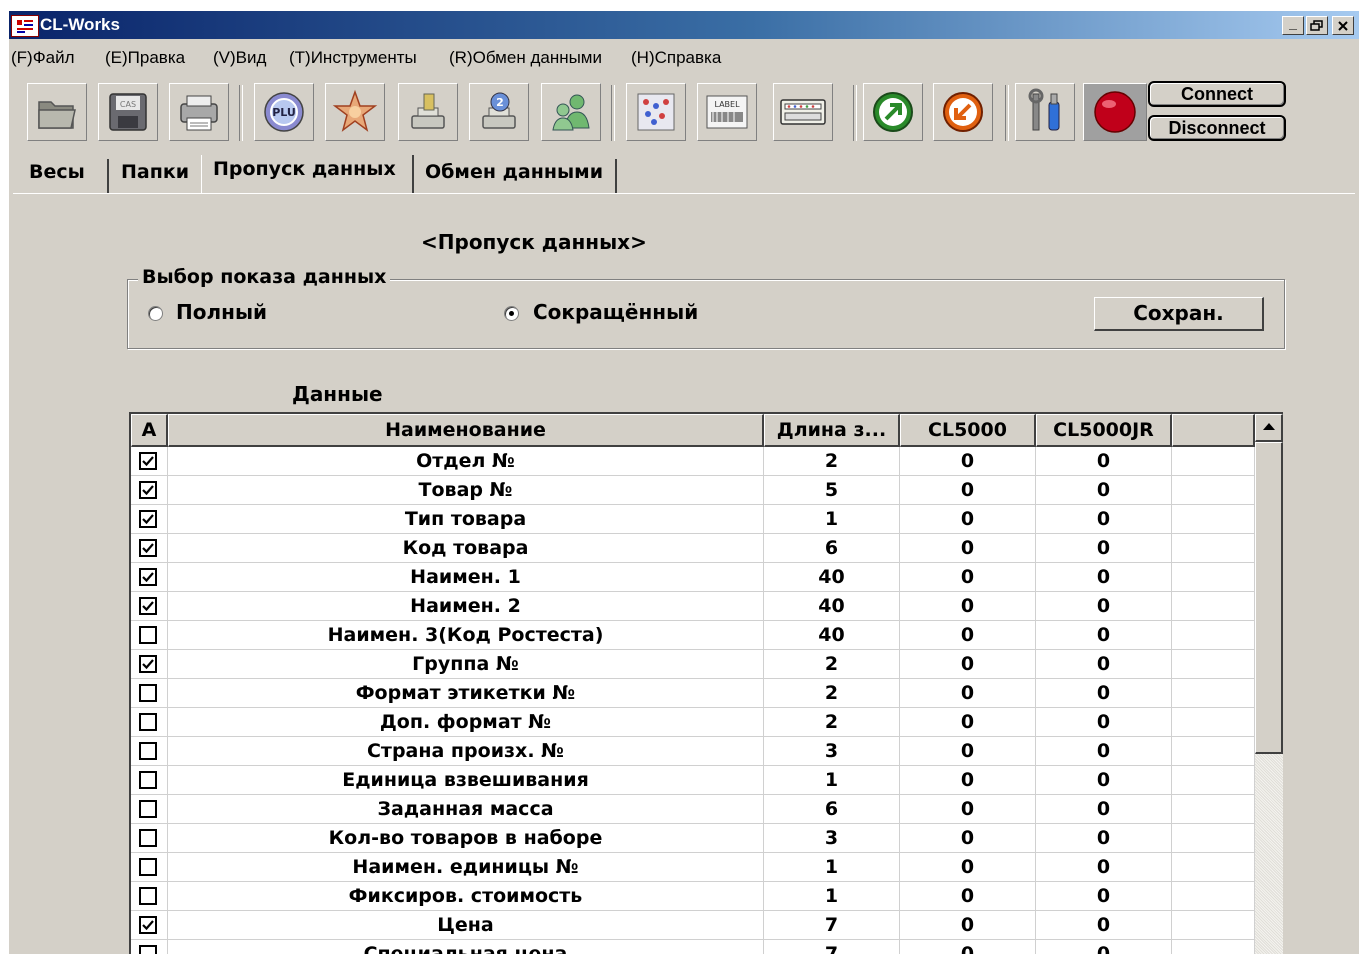 The height and width of the screenshot is (954, 1359). I want to click on menu-view: (V)Вид, so click(239, 58).